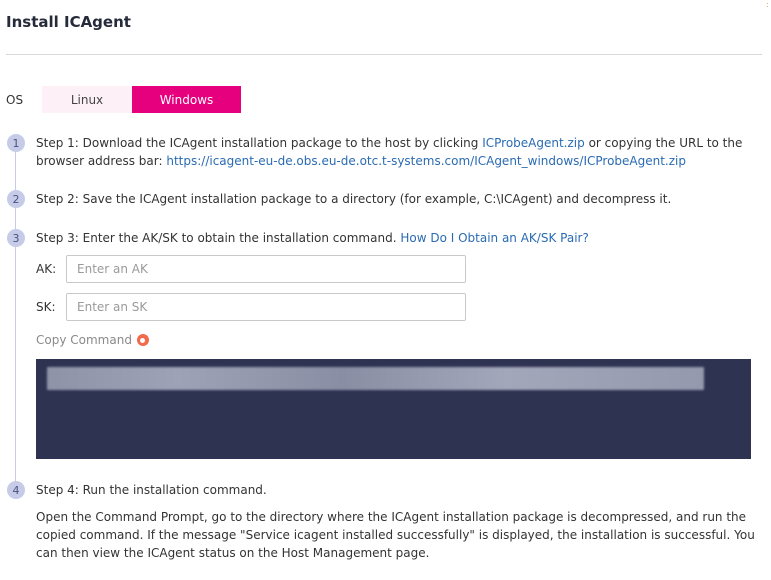 The image size is (771, 580). I want to click on copy-command-label: Copy Command, so click(84, 340).